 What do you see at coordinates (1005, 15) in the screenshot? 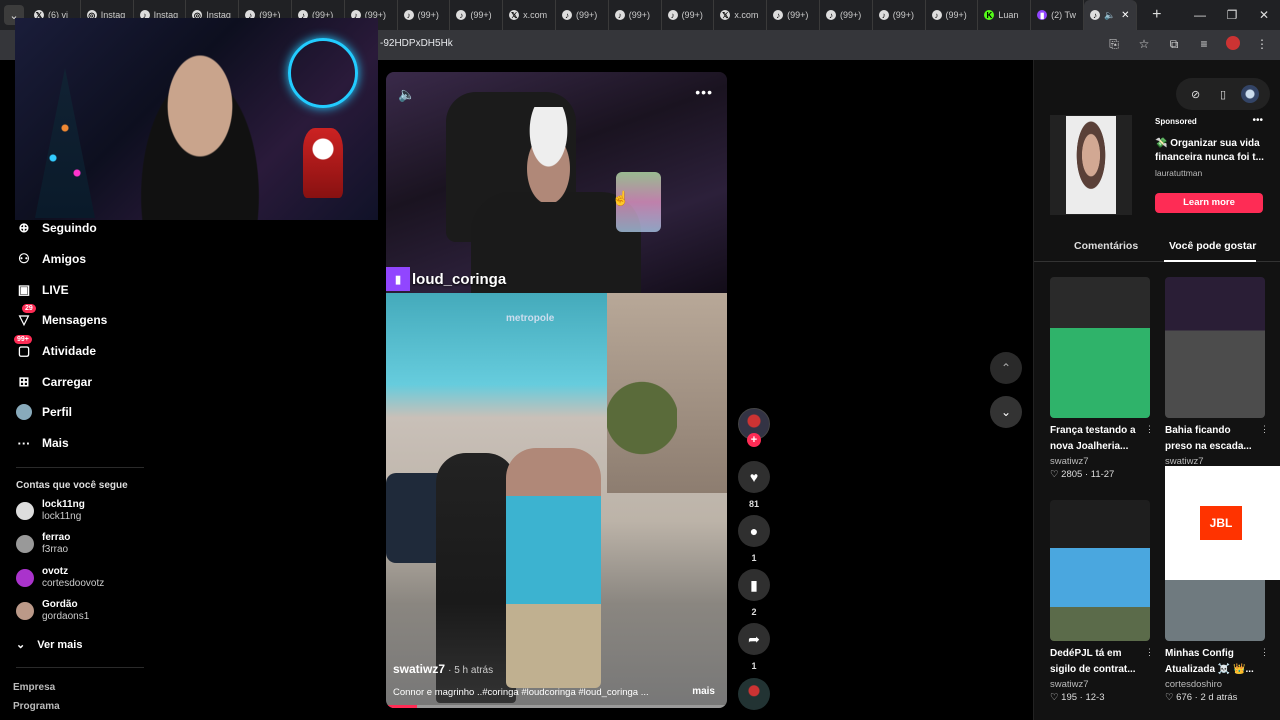
I see `browser-tab: K Luan` at bounding box center [1005, 15].